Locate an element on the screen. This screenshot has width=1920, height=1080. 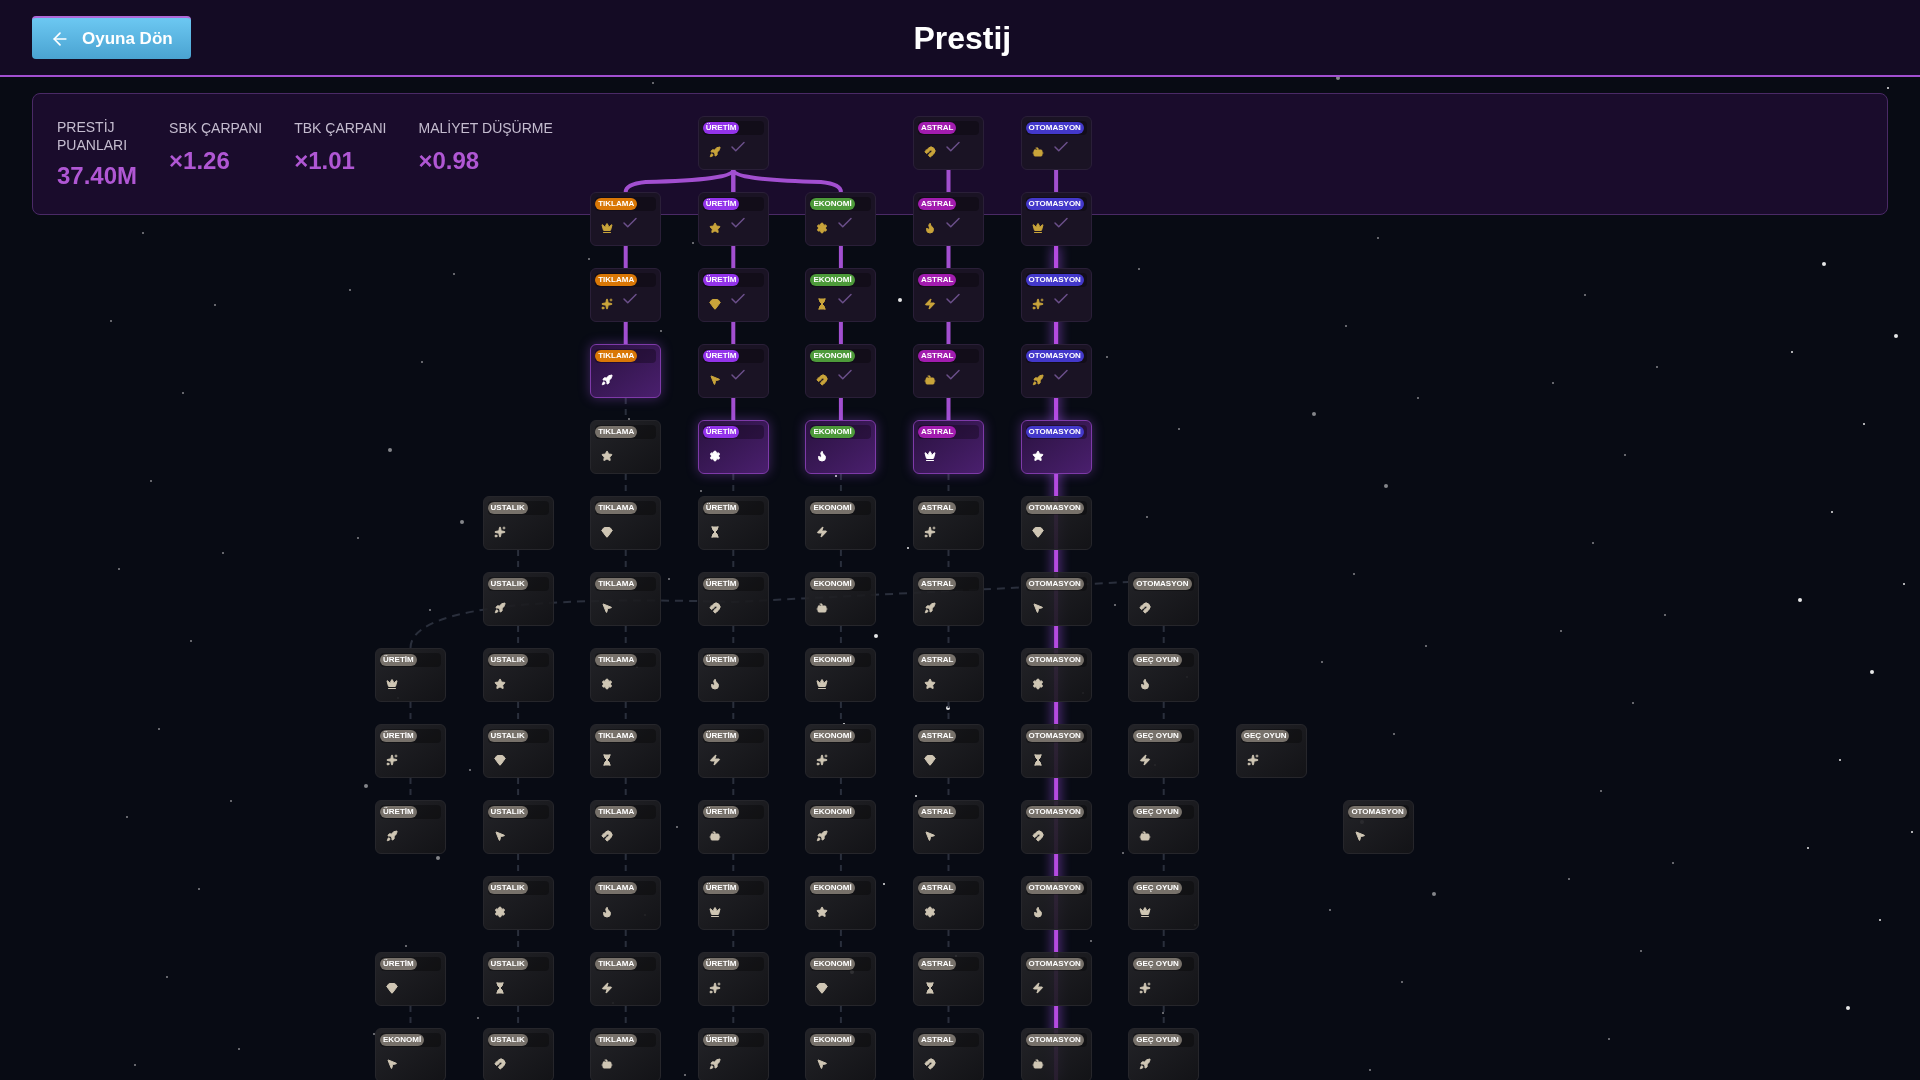
rocket-icon is located at coordinates (1037, 380).